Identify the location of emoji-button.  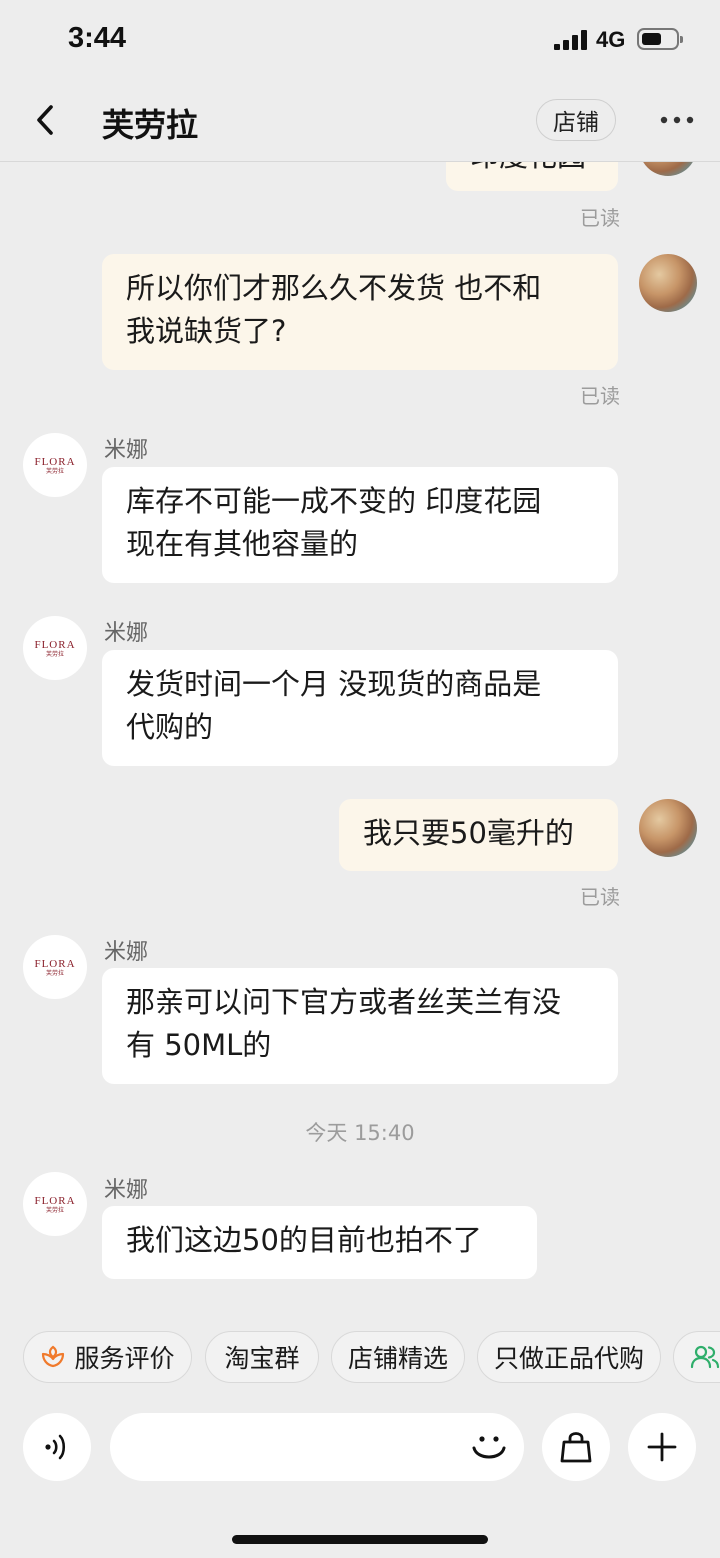
(489, 1447).